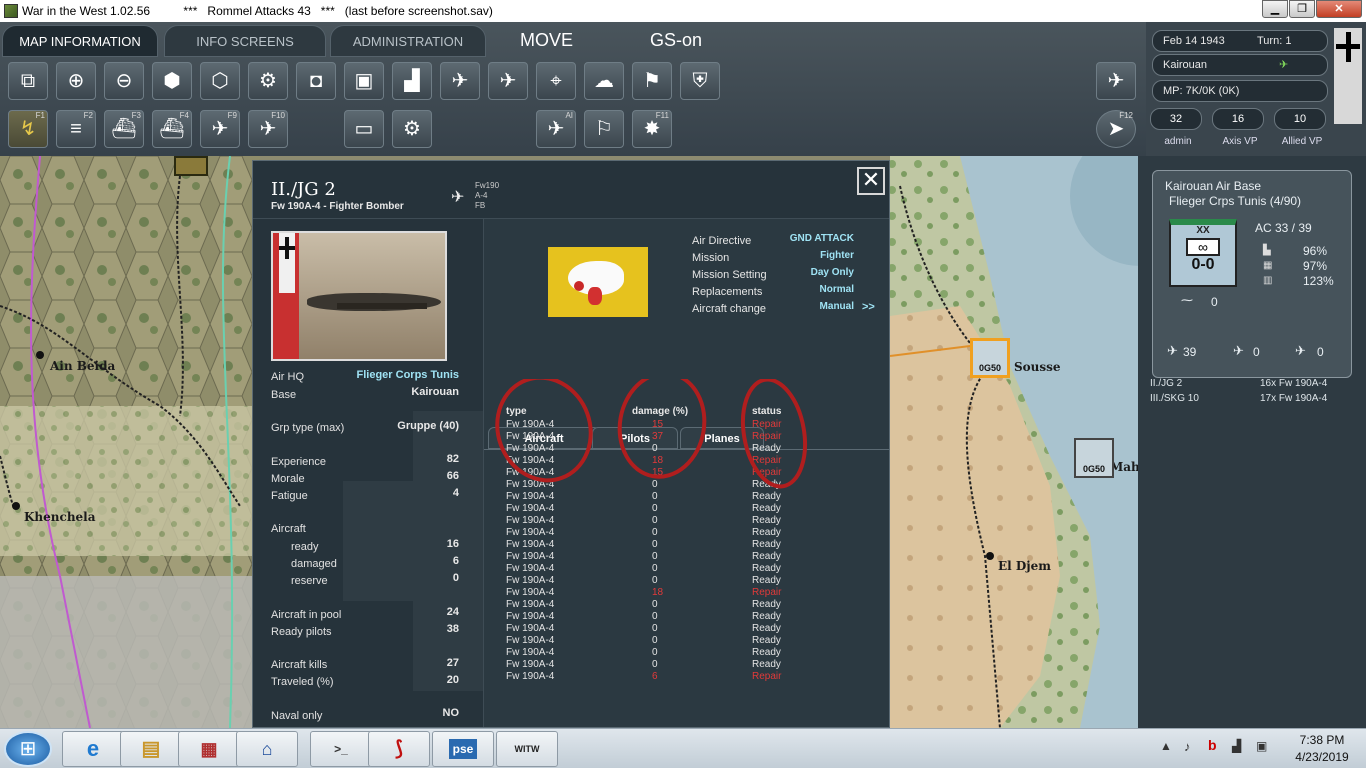  What do you see at coordinates (1174, 398) in the screenshot?
I see `air-group-row: III./SKG 10` at bounding box center [1174, 398].